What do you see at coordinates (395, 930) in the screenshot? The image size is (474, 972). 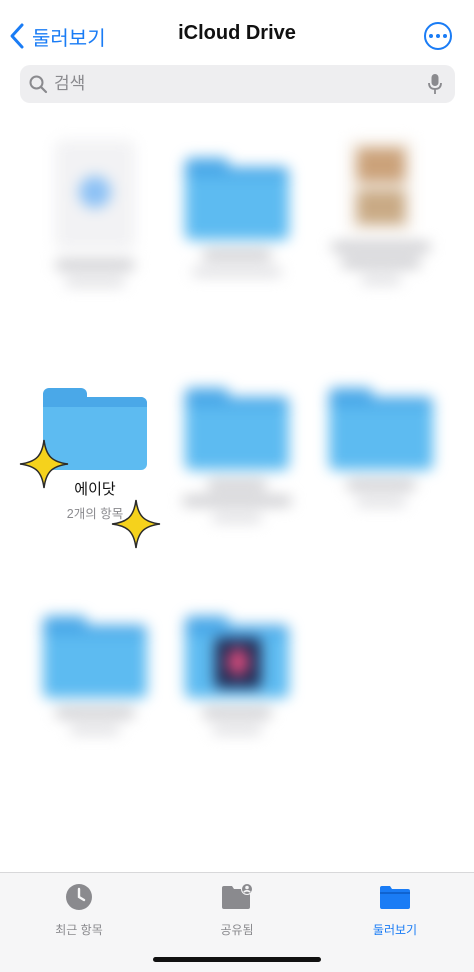 I see `tab-label: 둘러보기` at bounding box center [395, 930].